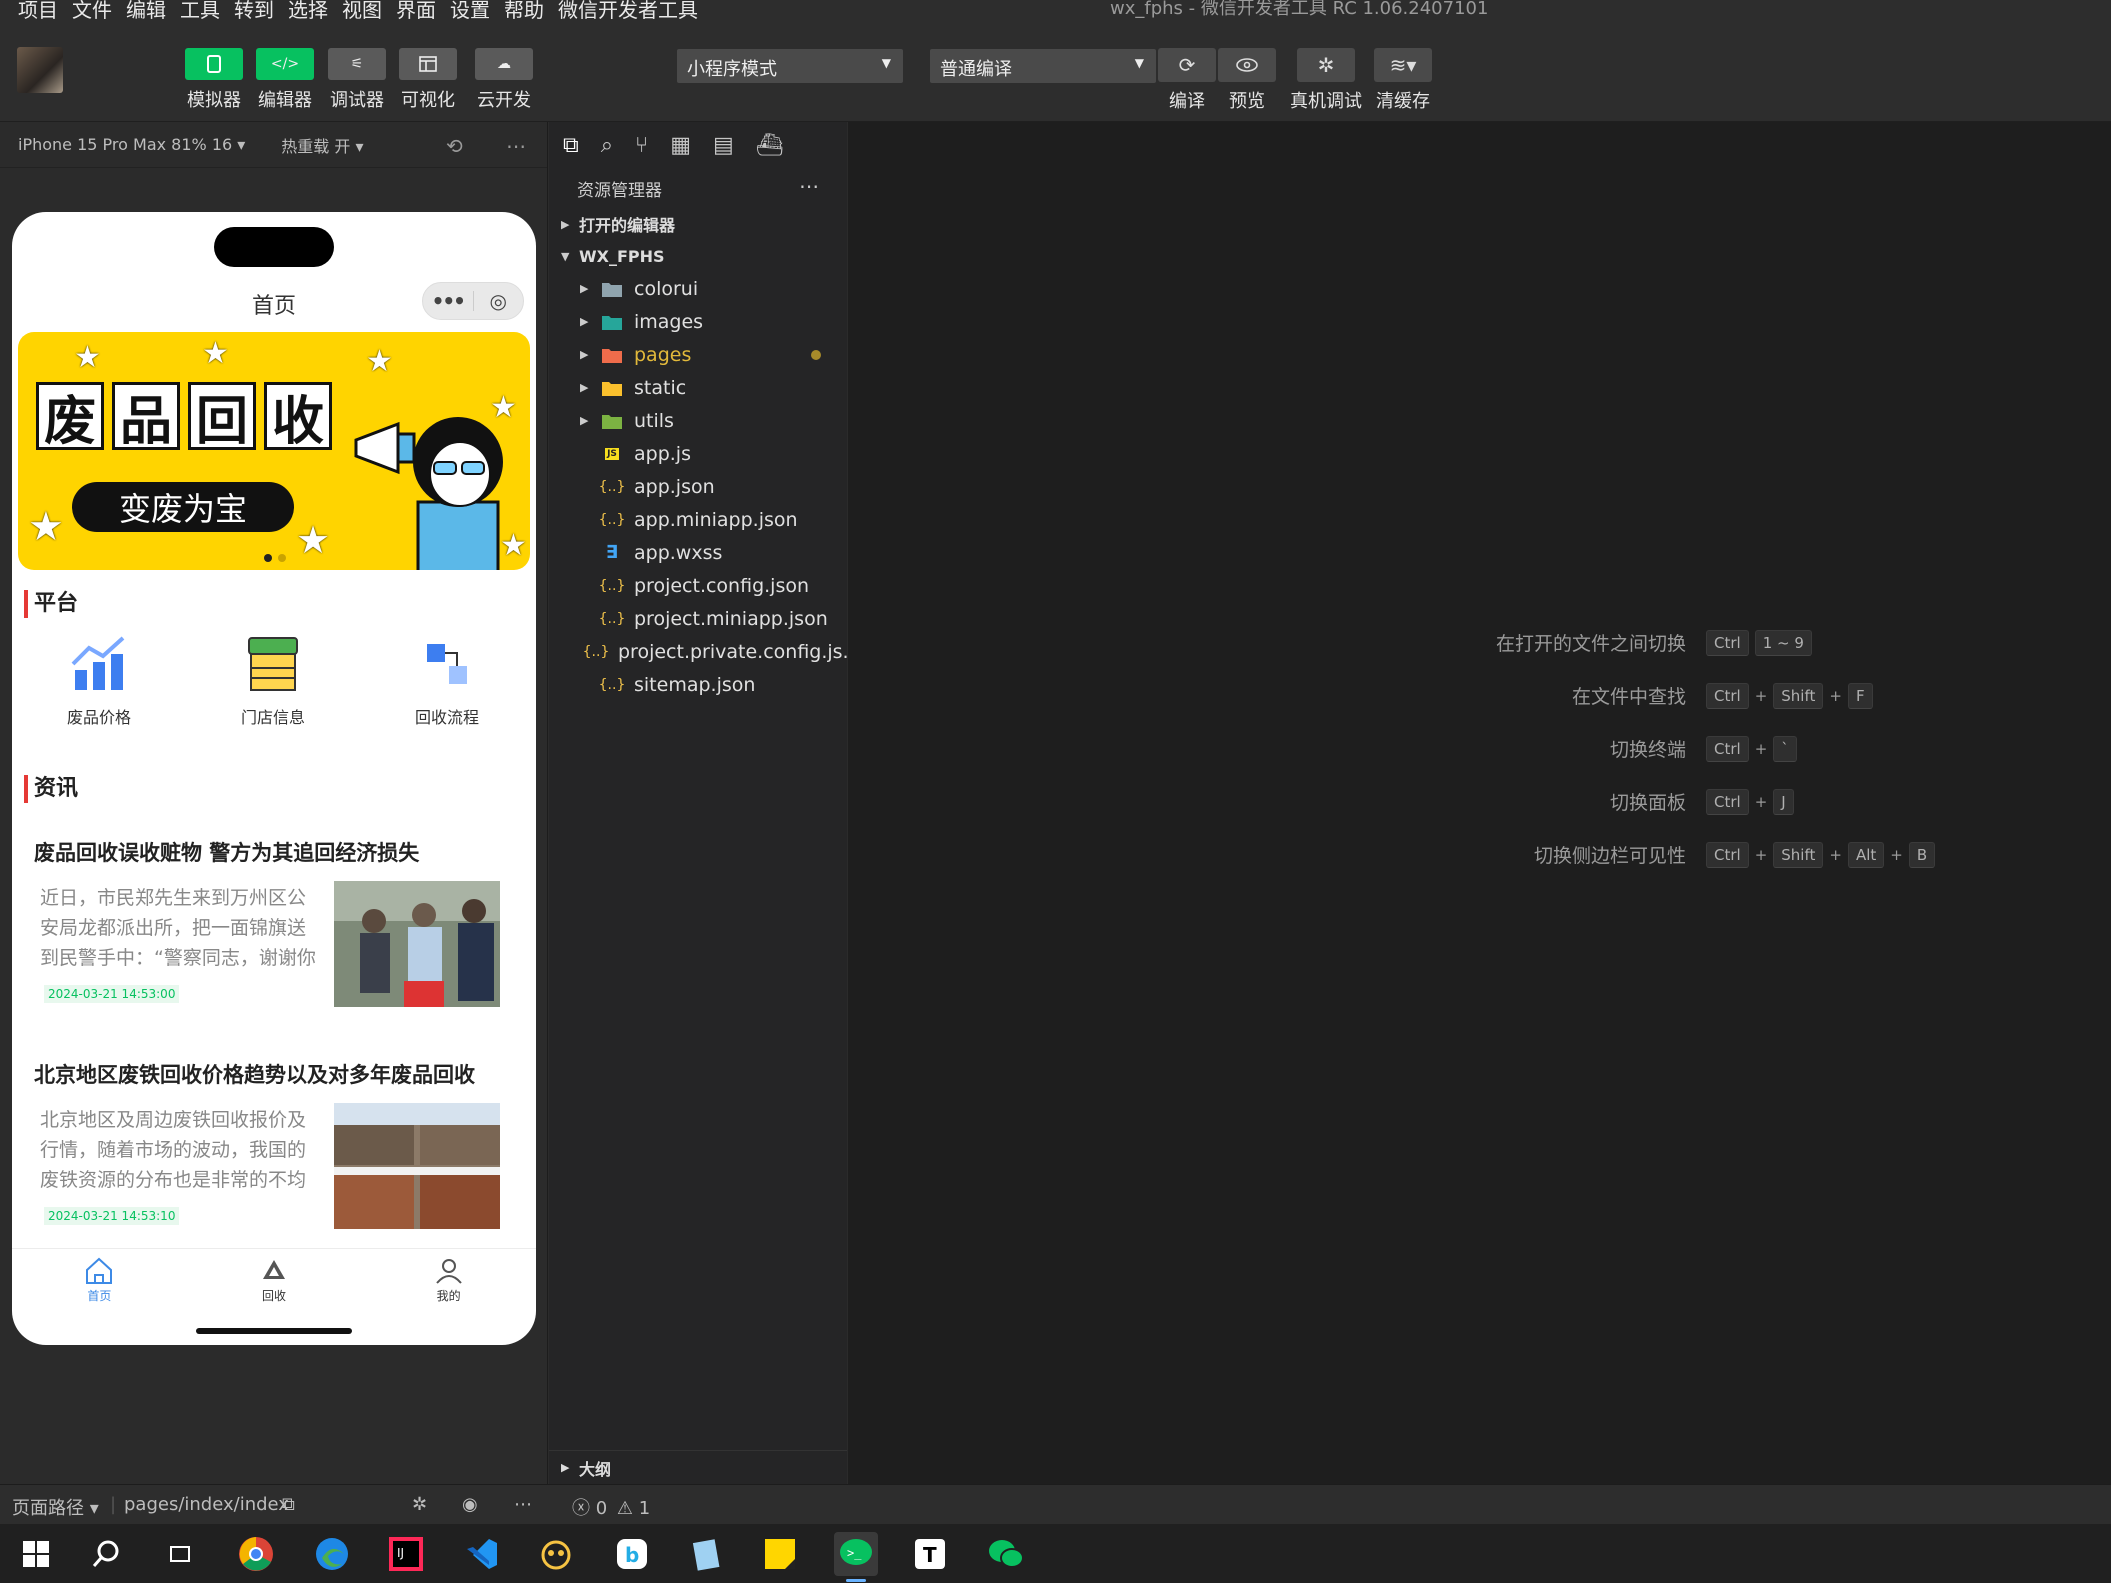  What do you see at coordinates (428, 64) in the screenshot?
I see `layout-icon` at bounding box center [428, 64].